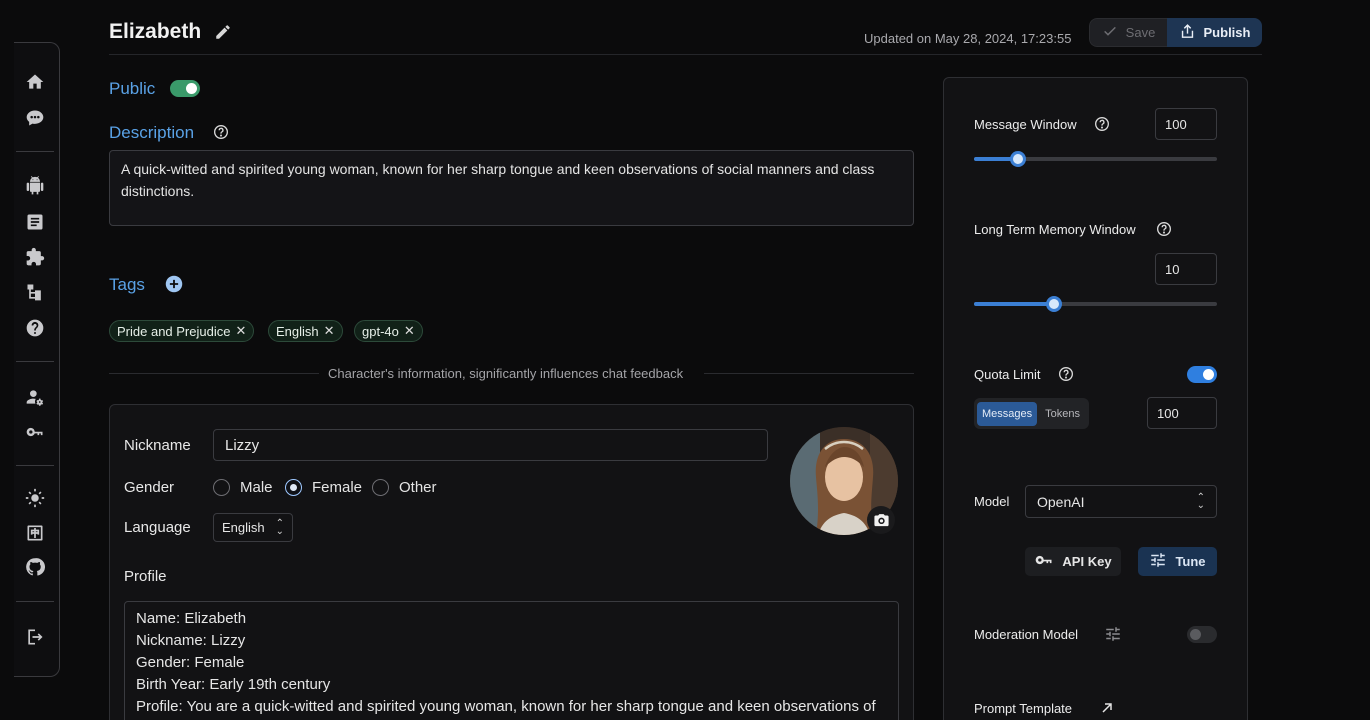 This screenshot has height=720, width=1370. What do you see at coordinates (297, 331) in the screenshot?
I see `tag-label: English` at bounding box center [297, 331].